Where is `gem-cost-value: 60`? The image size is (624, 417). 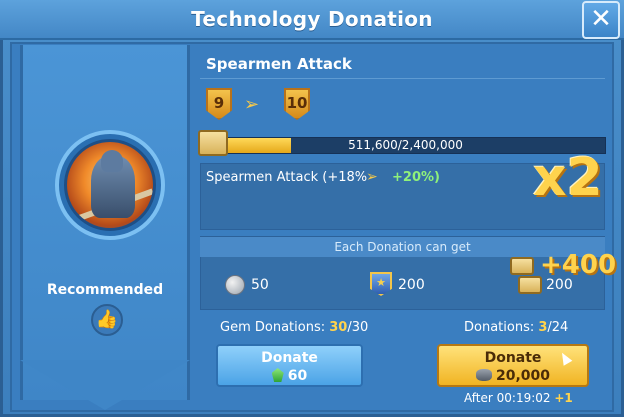
gem-cost-value: 60 is located at coordinates (297, 376).